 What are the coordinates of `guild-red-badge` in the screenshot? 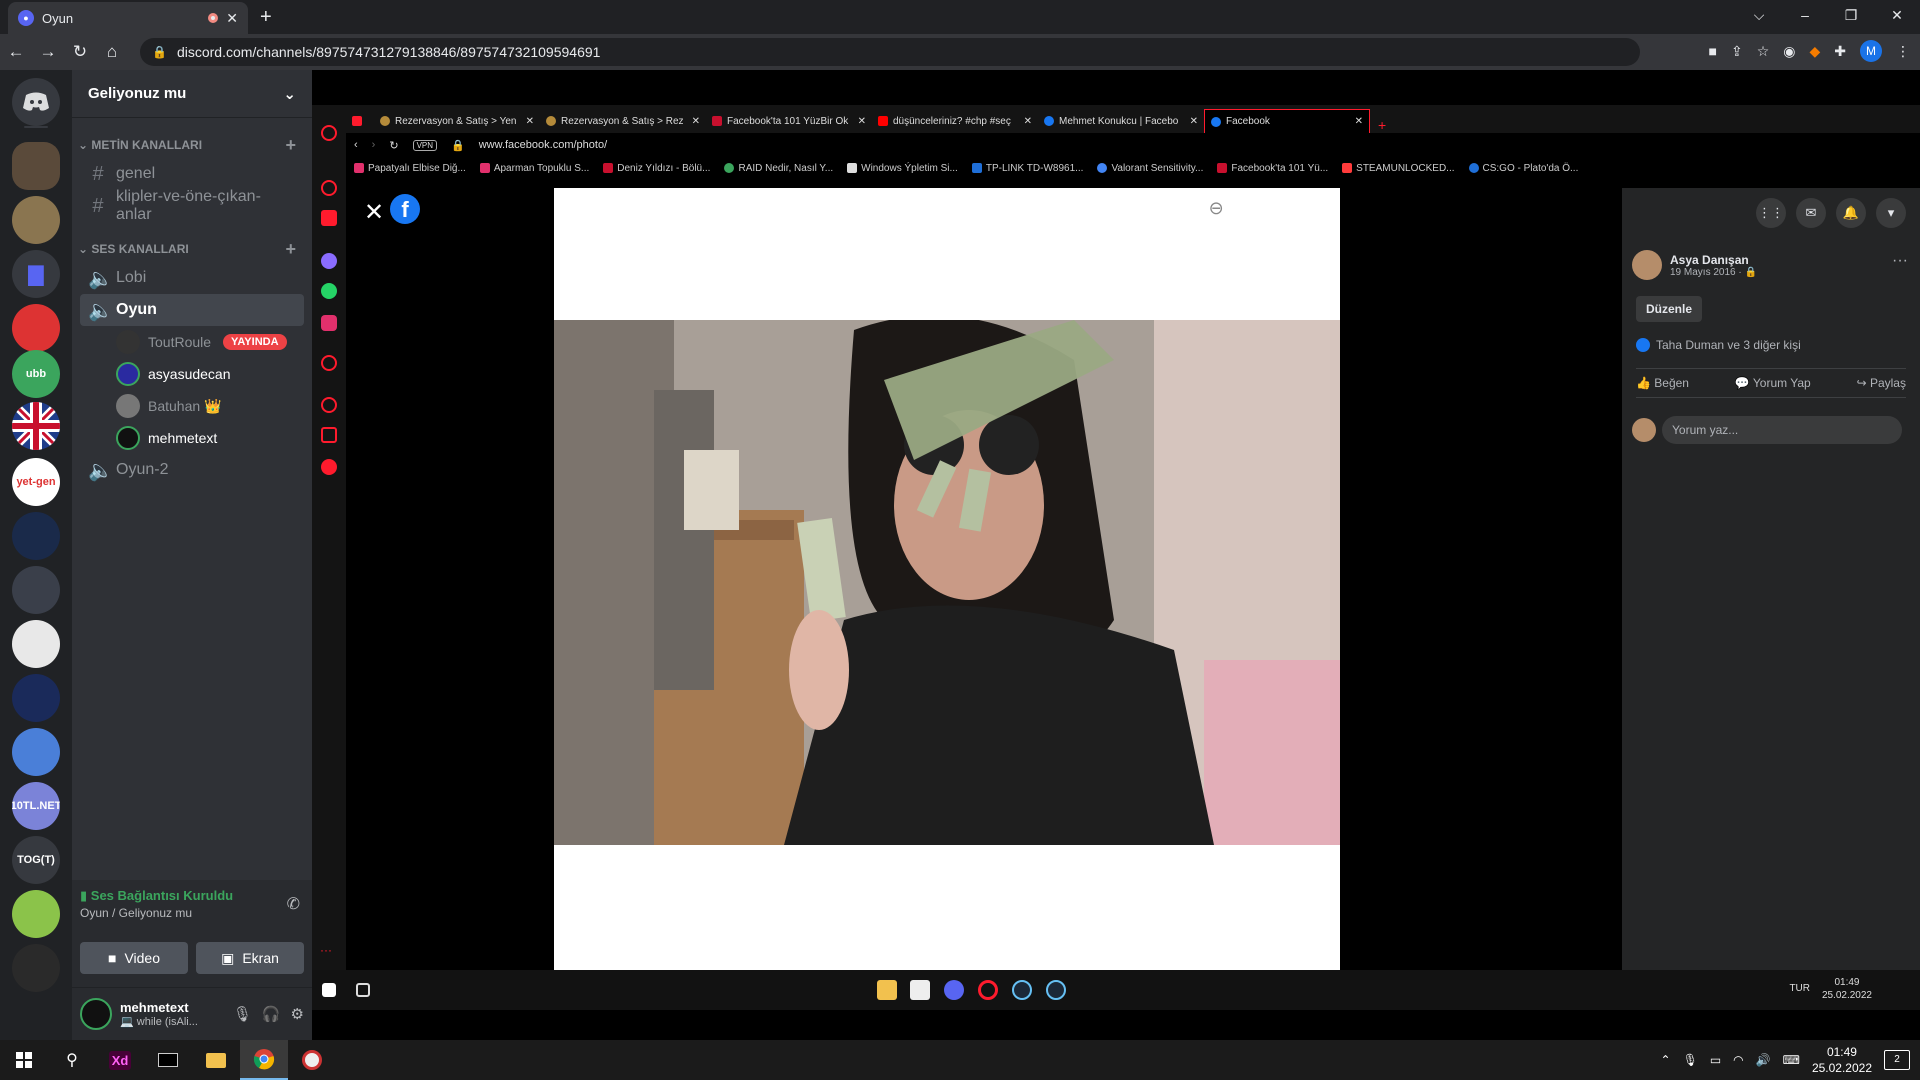 It's located at (36, 328).